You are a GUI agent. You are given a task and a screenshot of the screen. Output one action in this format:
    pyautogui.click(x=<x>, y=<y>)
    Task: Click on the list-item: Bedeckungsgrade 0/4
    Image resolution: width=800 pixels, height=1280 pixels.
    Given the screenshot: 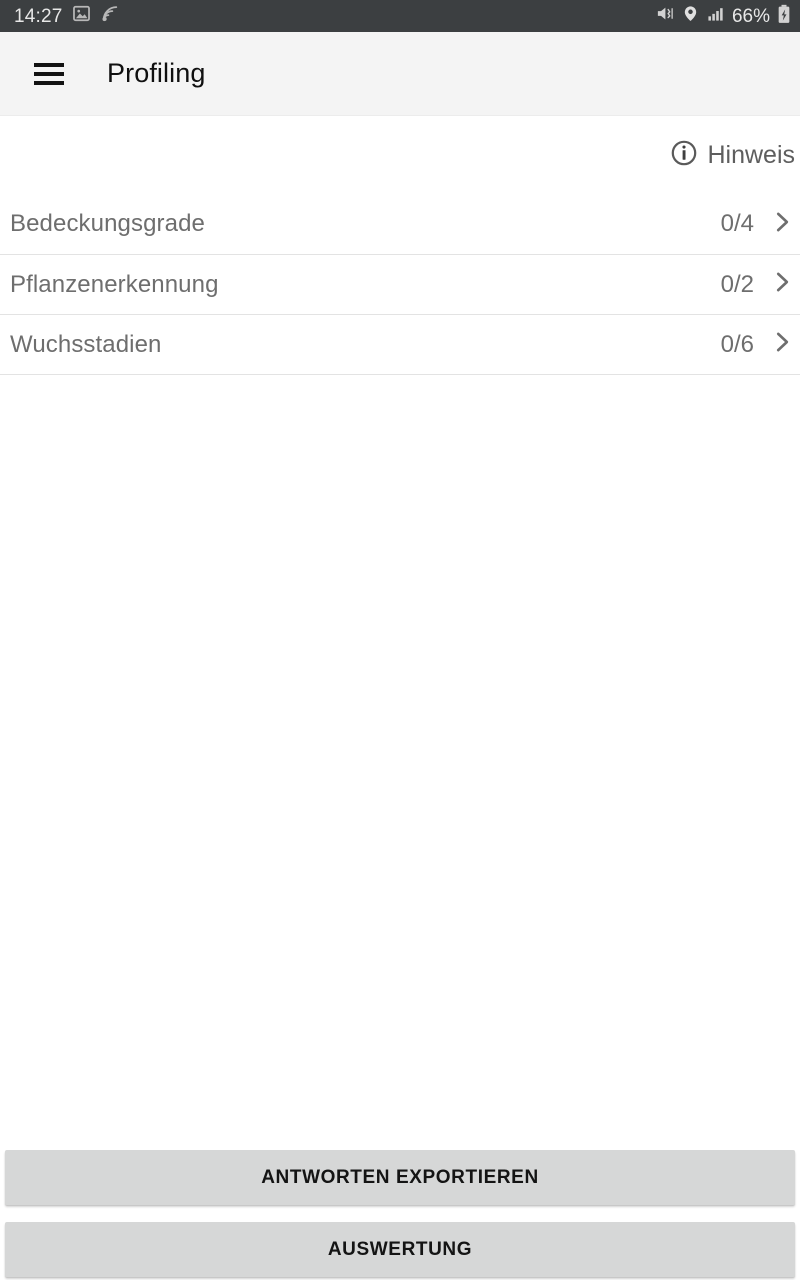 What is the action you would take?
    pyautogui.click(x=400, y=224)
    